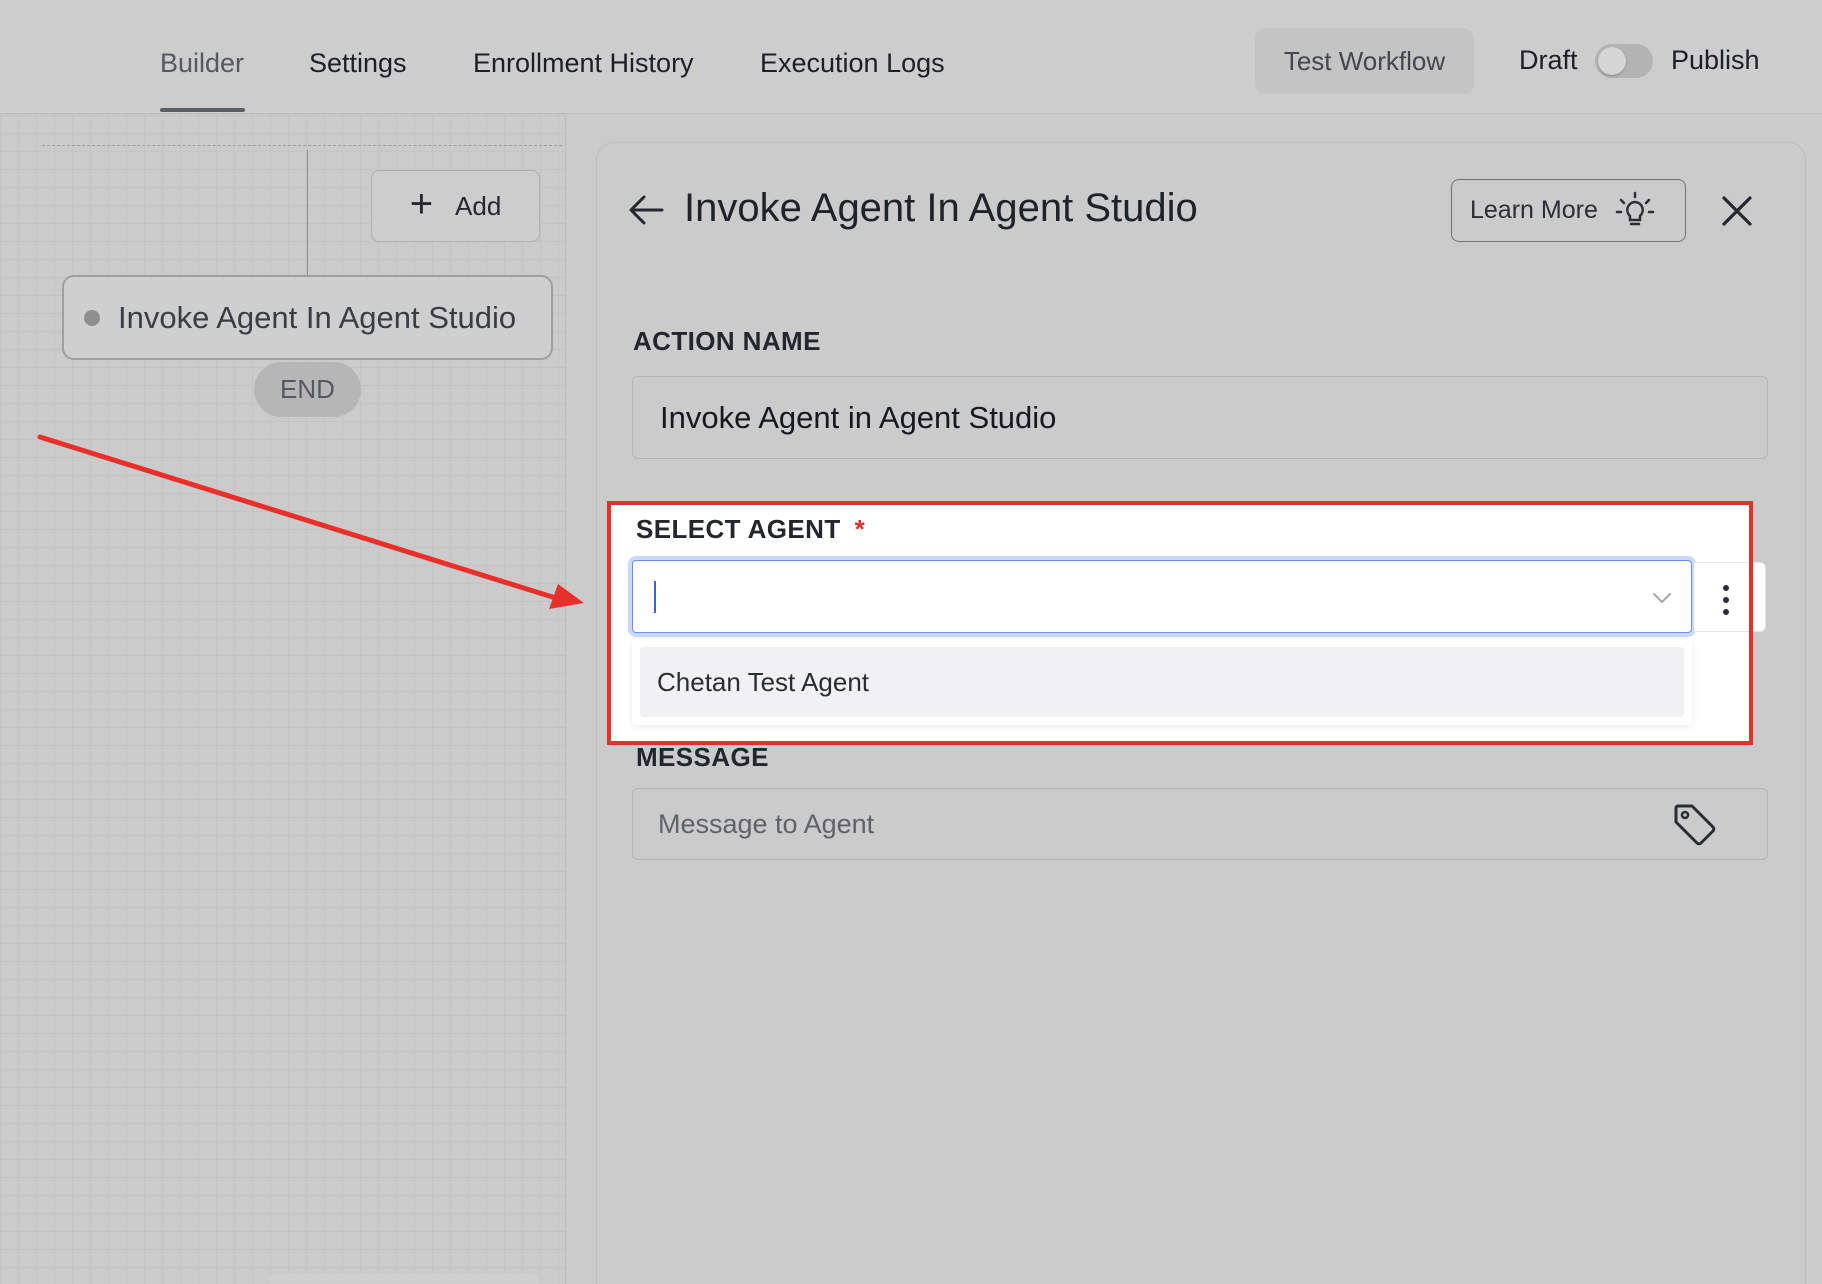 The height and width of the screenshot is (1284, 1822). I want to click on publish-label: Publish, so click(1715, 60).